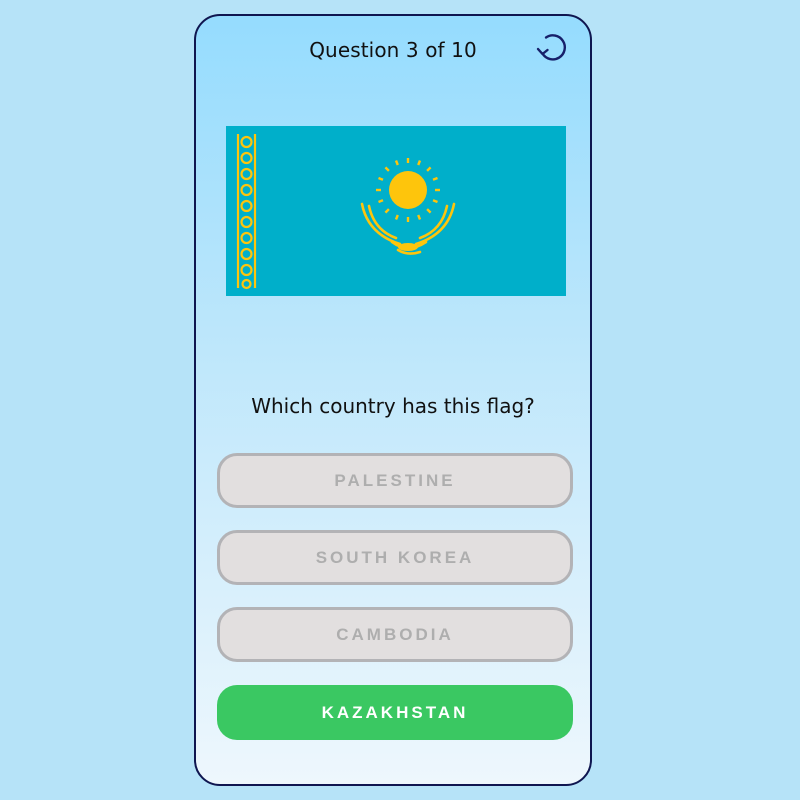 This screenshot has width=800, height=800. I want to click on question-counter: Question 3 of 10, so click(393, 50).